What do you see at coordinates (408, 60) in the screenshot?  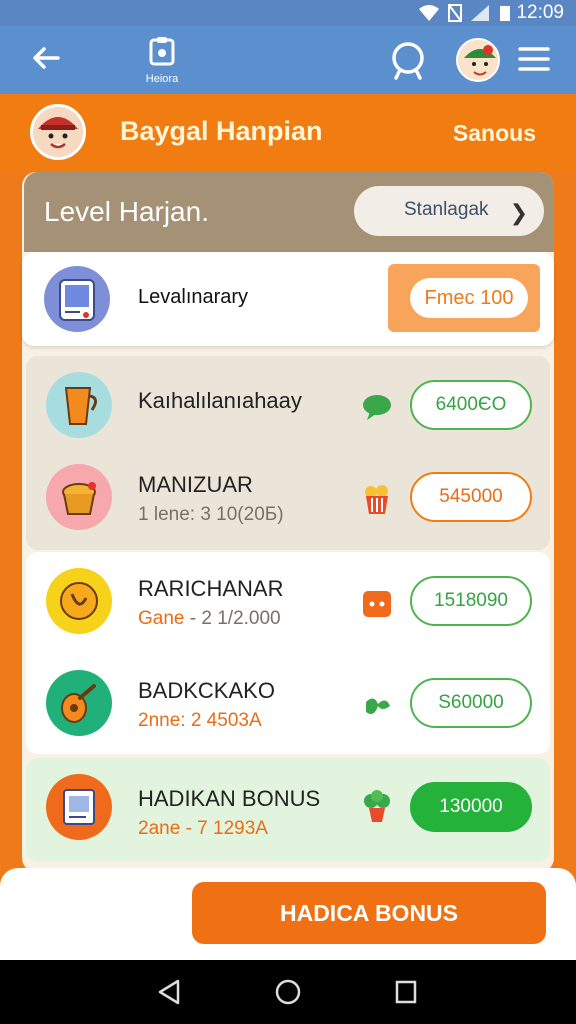 I see `location-pin-icon` at bounding box center [408, 60].